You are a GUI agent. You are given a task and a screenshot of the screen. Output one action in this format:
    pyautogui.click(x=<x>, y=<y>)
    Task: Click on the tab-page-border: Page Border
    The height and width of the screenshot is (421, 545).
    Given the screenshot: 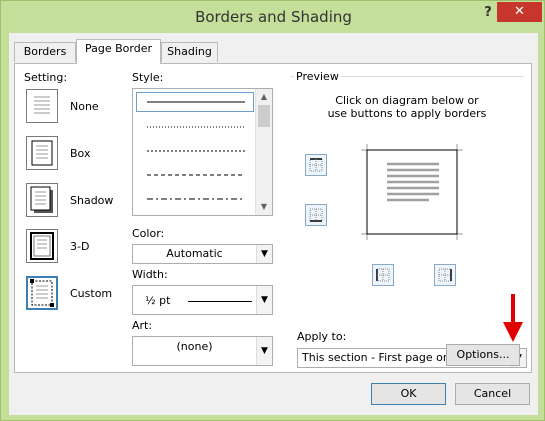 What is the action you would take?
    pyautogui.click(x=118, y=51)
    